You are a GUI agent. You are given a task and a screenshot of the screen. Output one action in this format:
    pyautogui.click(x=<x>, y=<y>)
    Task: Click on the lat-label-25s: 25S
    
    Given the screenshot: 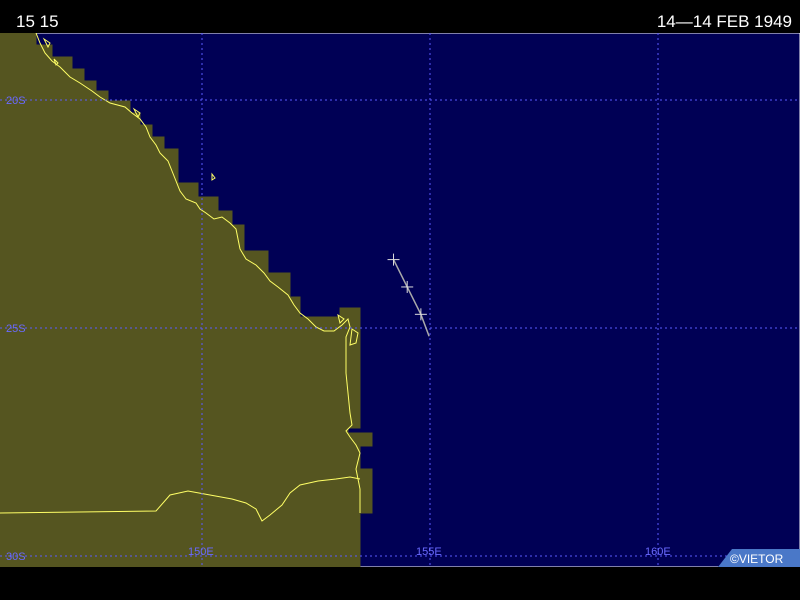 What is the action you would take?
    pyautogui.click(x=16, y=329)
    